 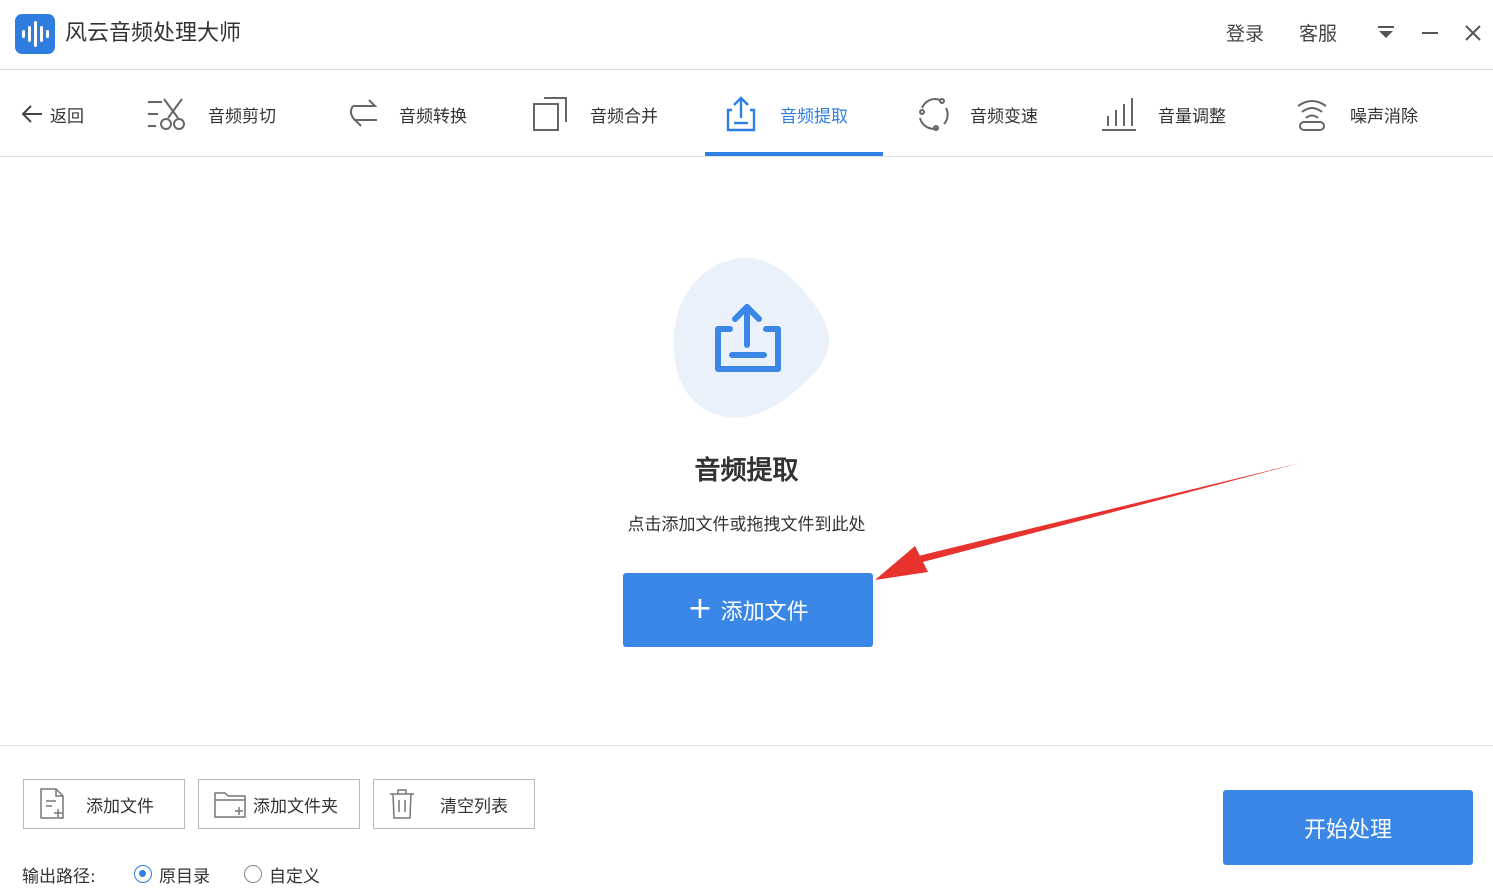 I want to click on title-bar: 风云音频处理大师 登录 客服, so click(x=746, y=35).